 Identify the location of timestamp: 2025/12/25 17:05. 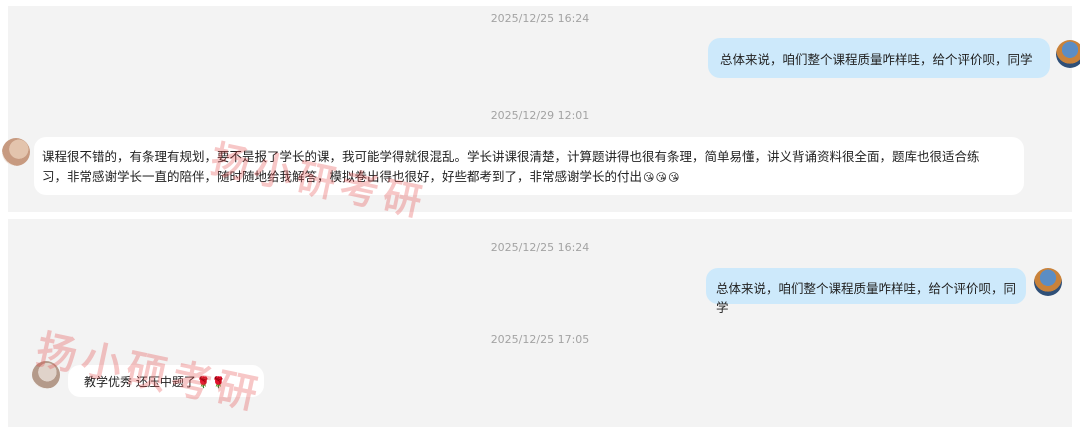
(540, 339).